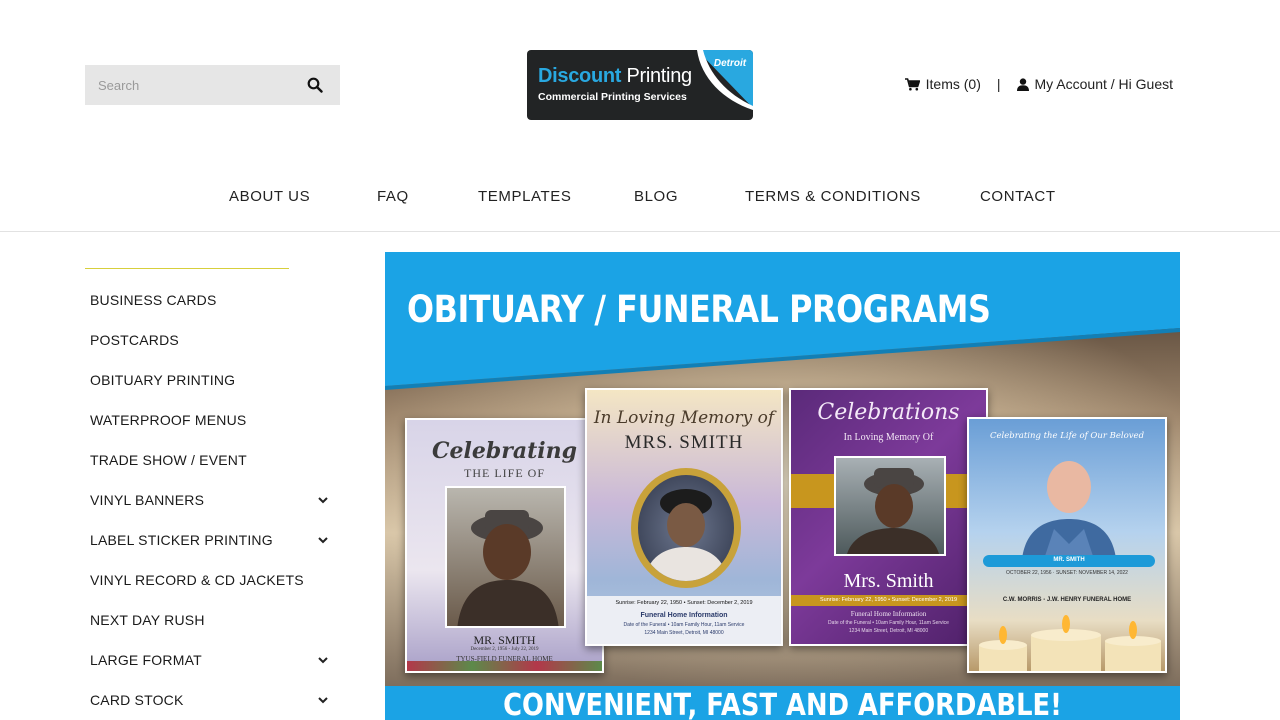 The width and height of the screenshot is (1280, 720). I want to click on banner-bottom-text: CONVENIENT, FAST AND AFFORDABLE!, so click(782, 704).